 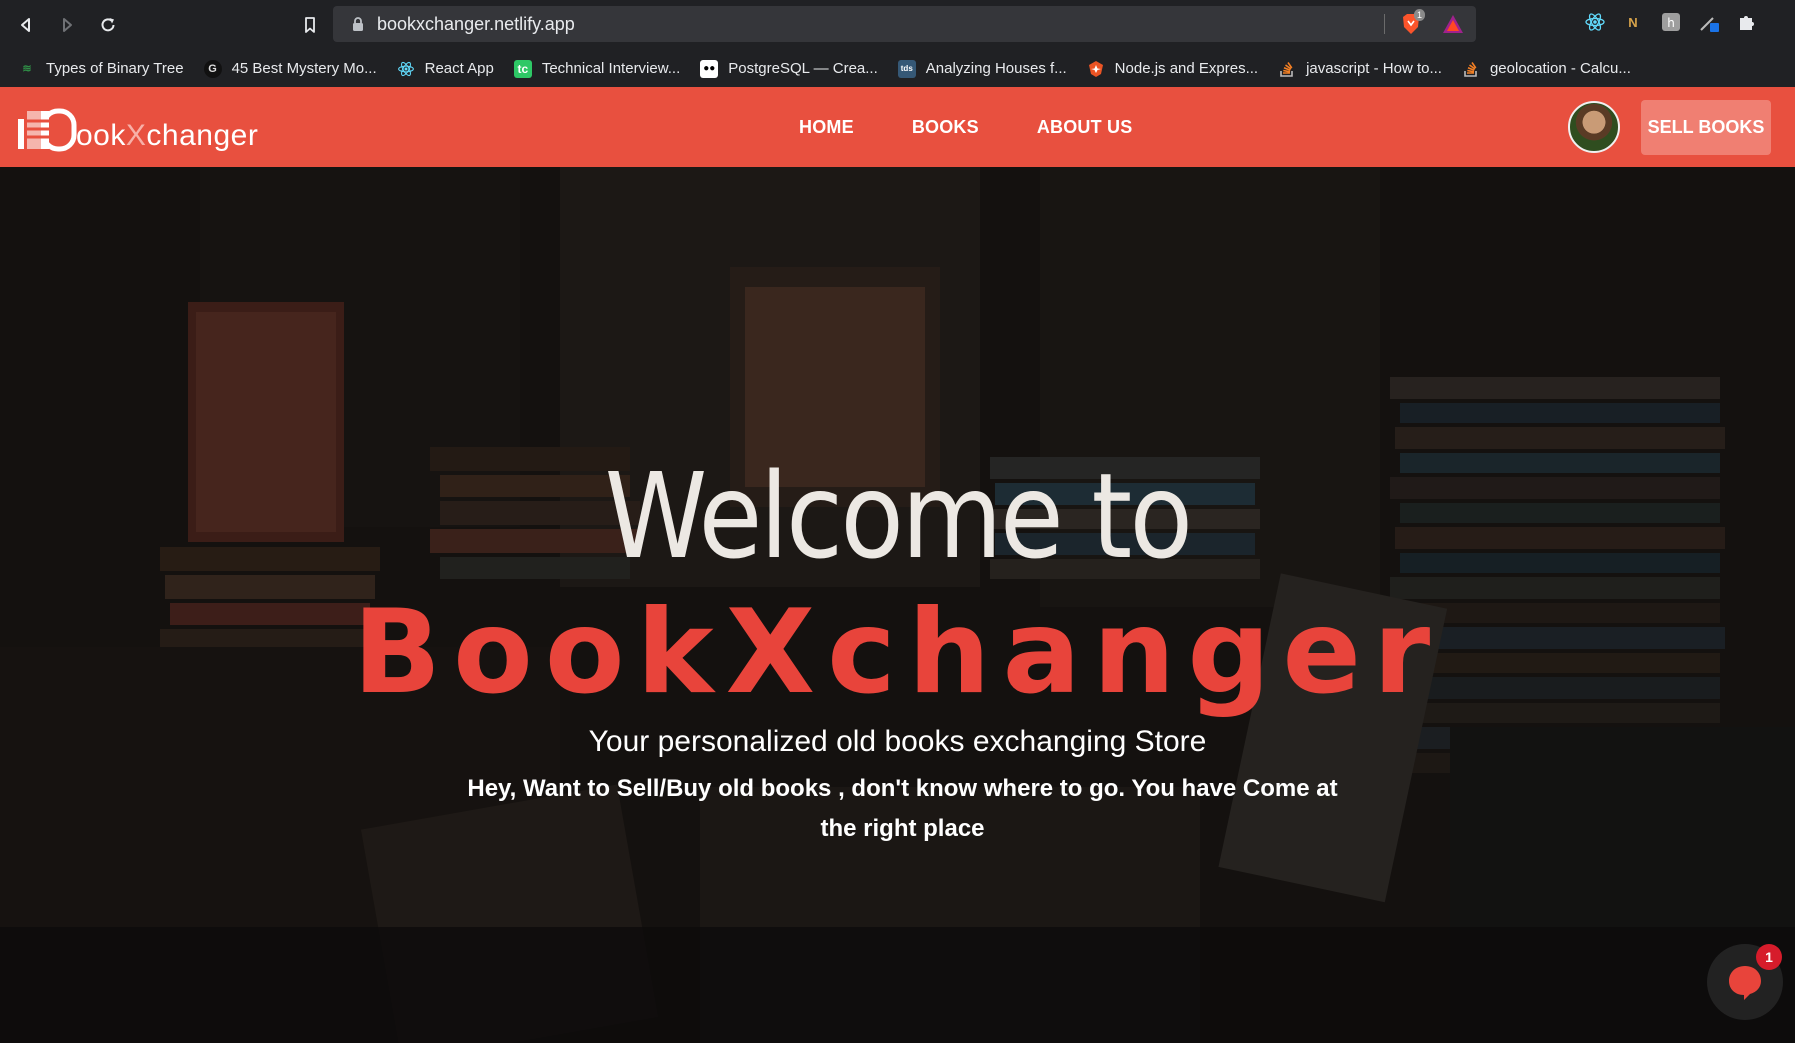 I want to click on extensions-area: N h, so click(x=1671, y=22).